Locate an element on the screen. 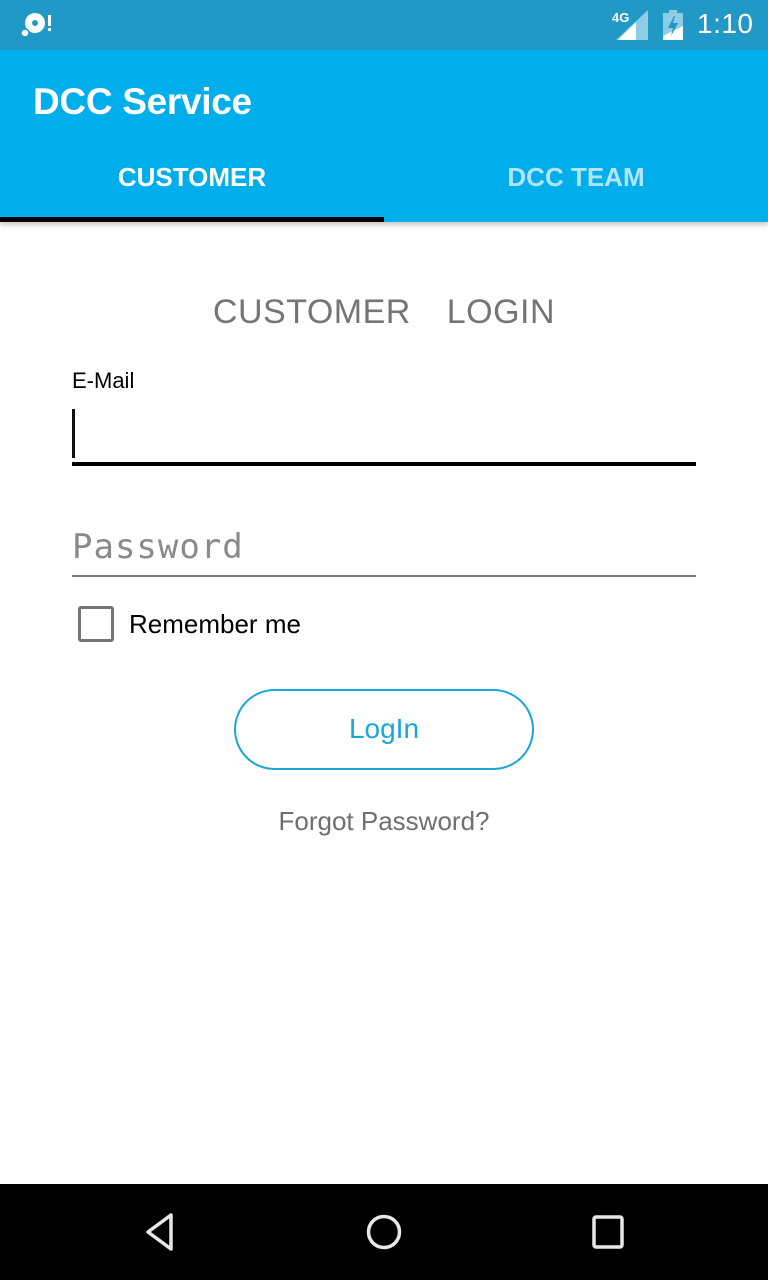 This screenshot has width=768, height=1280. text-cursor is located at coordinates (73, 433).